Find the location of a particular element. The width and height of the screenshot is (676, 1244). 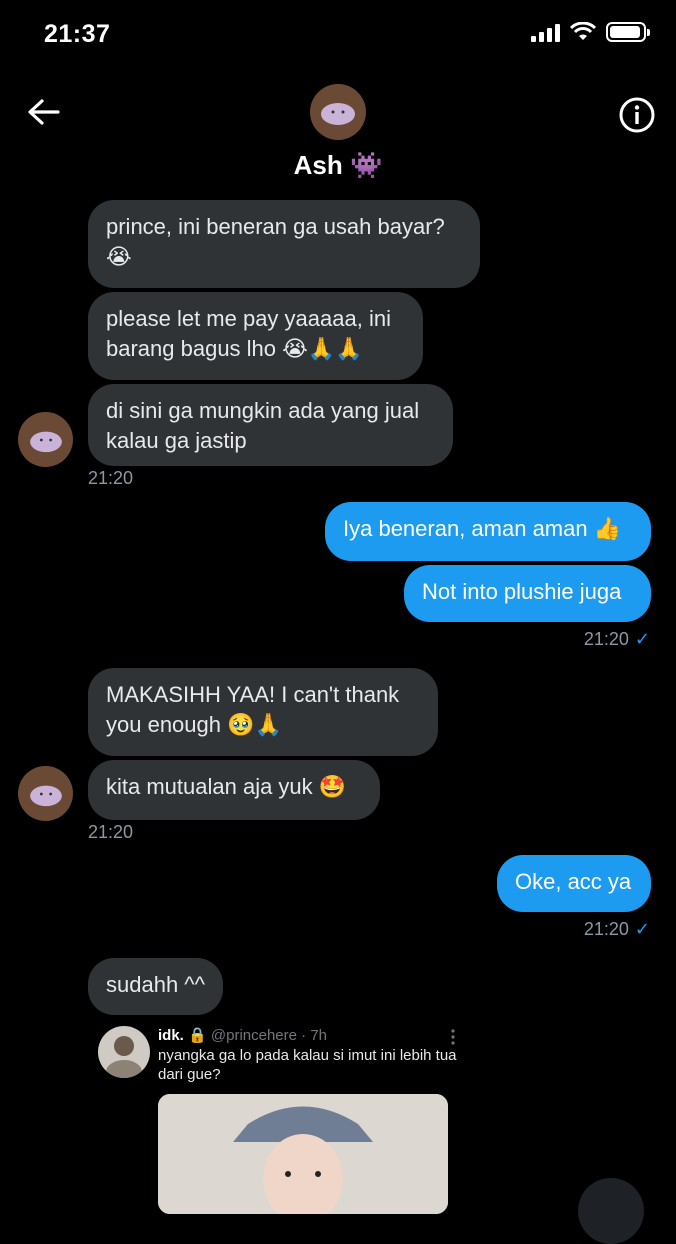

wifi-icon is located at coordinates (583, 31).